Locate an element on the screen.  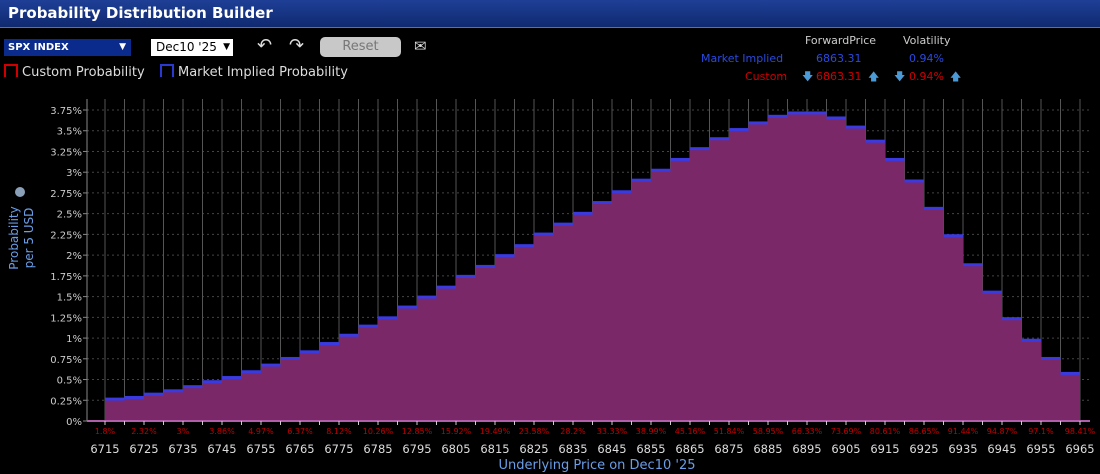
x-tick-label: 6955 is located at coordinates (1040, 449).